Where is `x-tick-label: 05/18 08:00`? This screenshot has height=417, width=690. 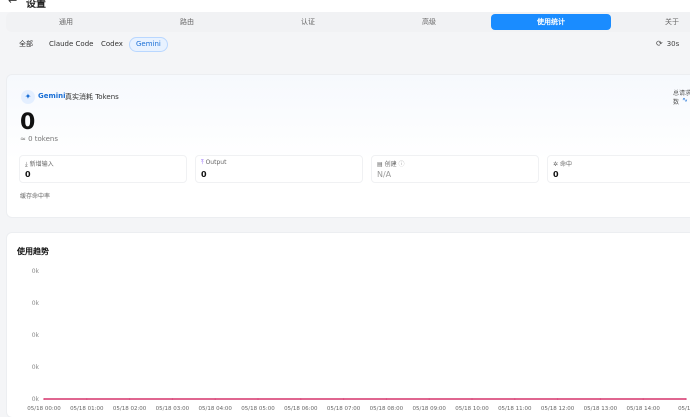 x-tick-label: 05/18 08:00 is located at coordinates (387, 409).